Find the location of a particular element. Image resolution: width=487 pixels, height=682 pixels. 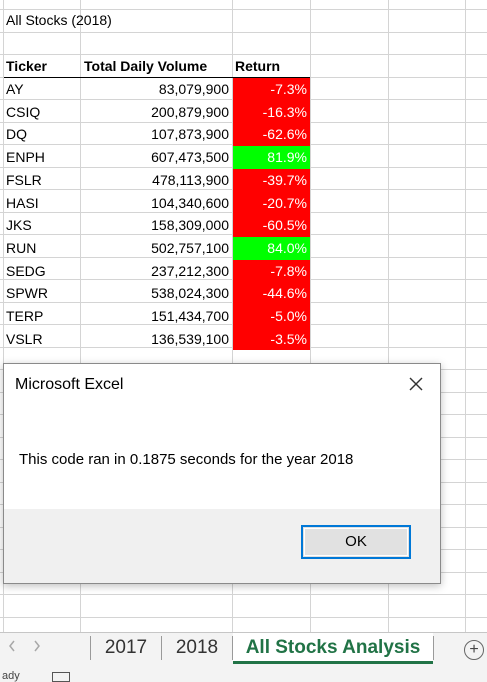

cell-return: -39.7% is located at coordinates (271, 180).